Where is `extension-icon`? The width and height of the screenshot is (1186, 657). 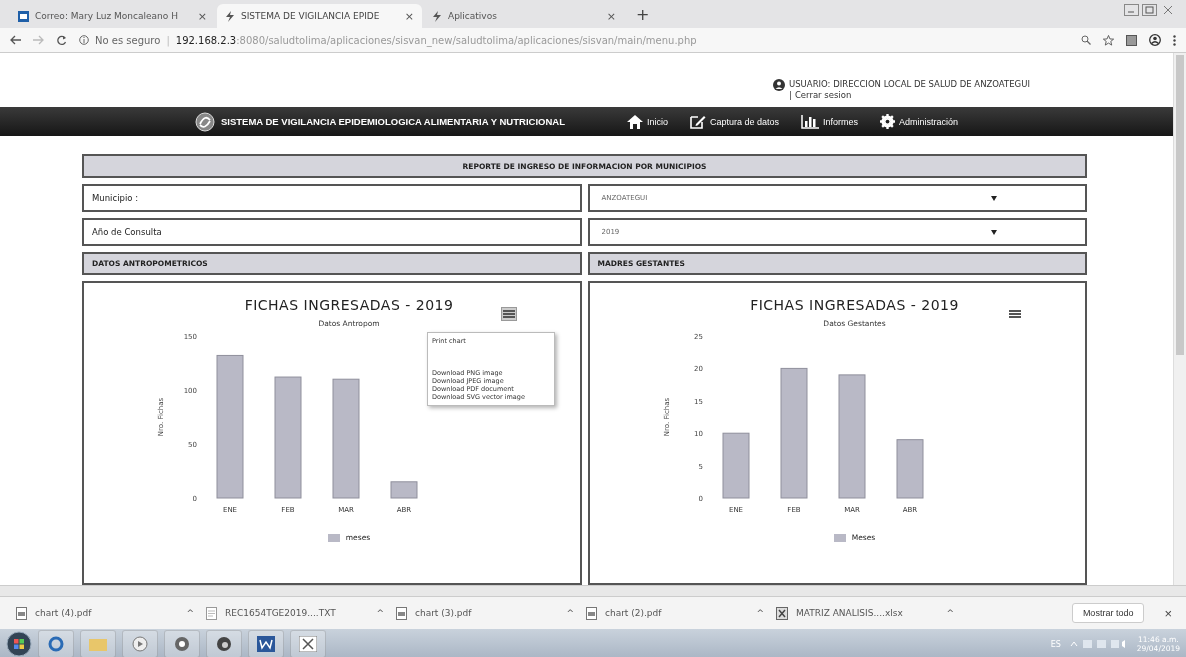 extension-icon is located at coordinates (1131, 40).